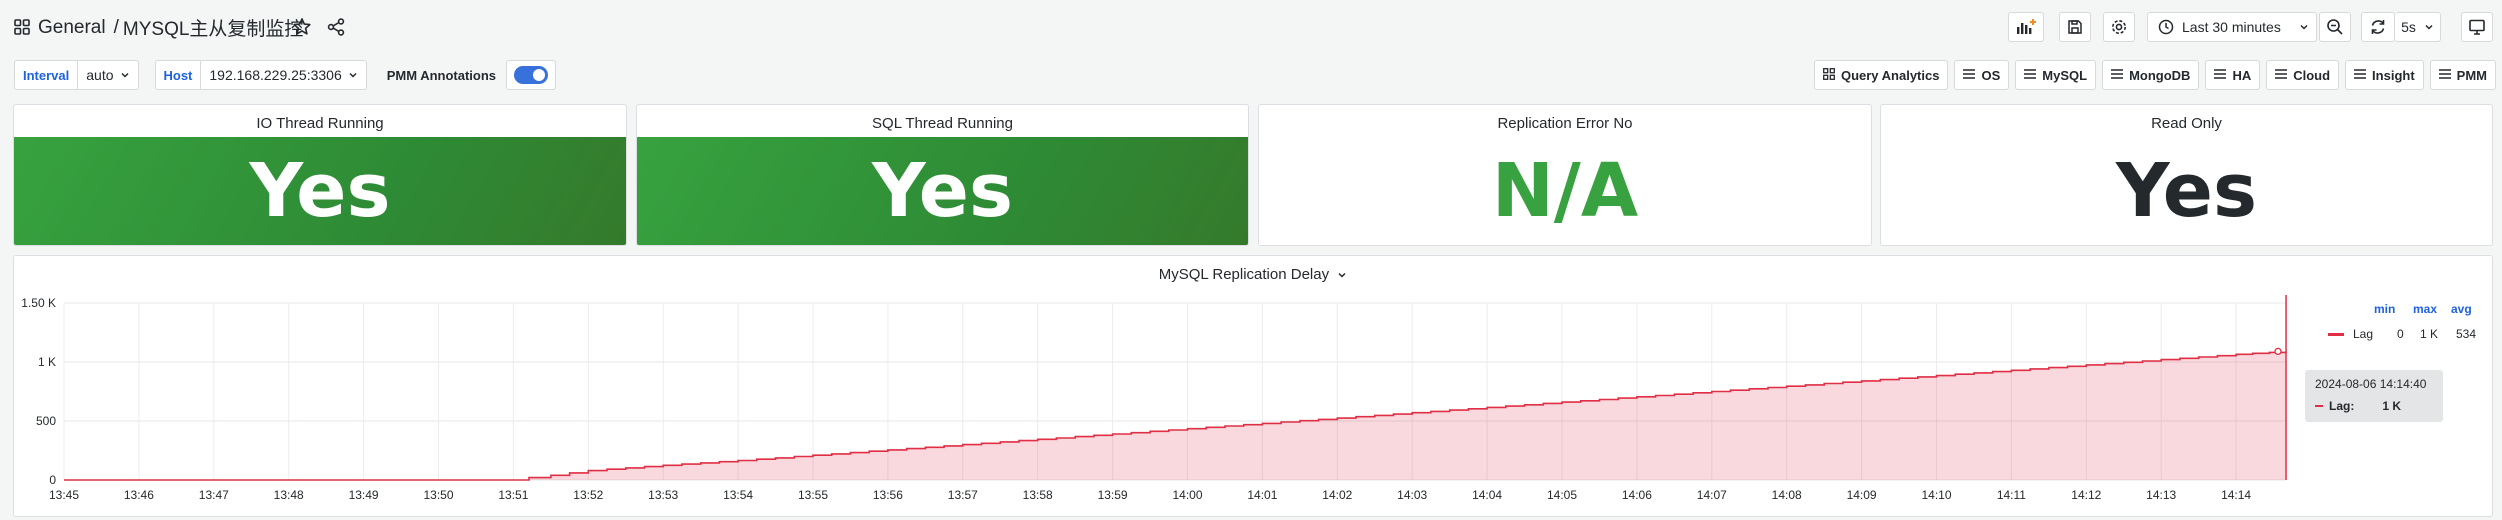 The height and width of the screenshot is (520, 2502). I want to click on x-tick-label: 14:02, so click(1337, 495).